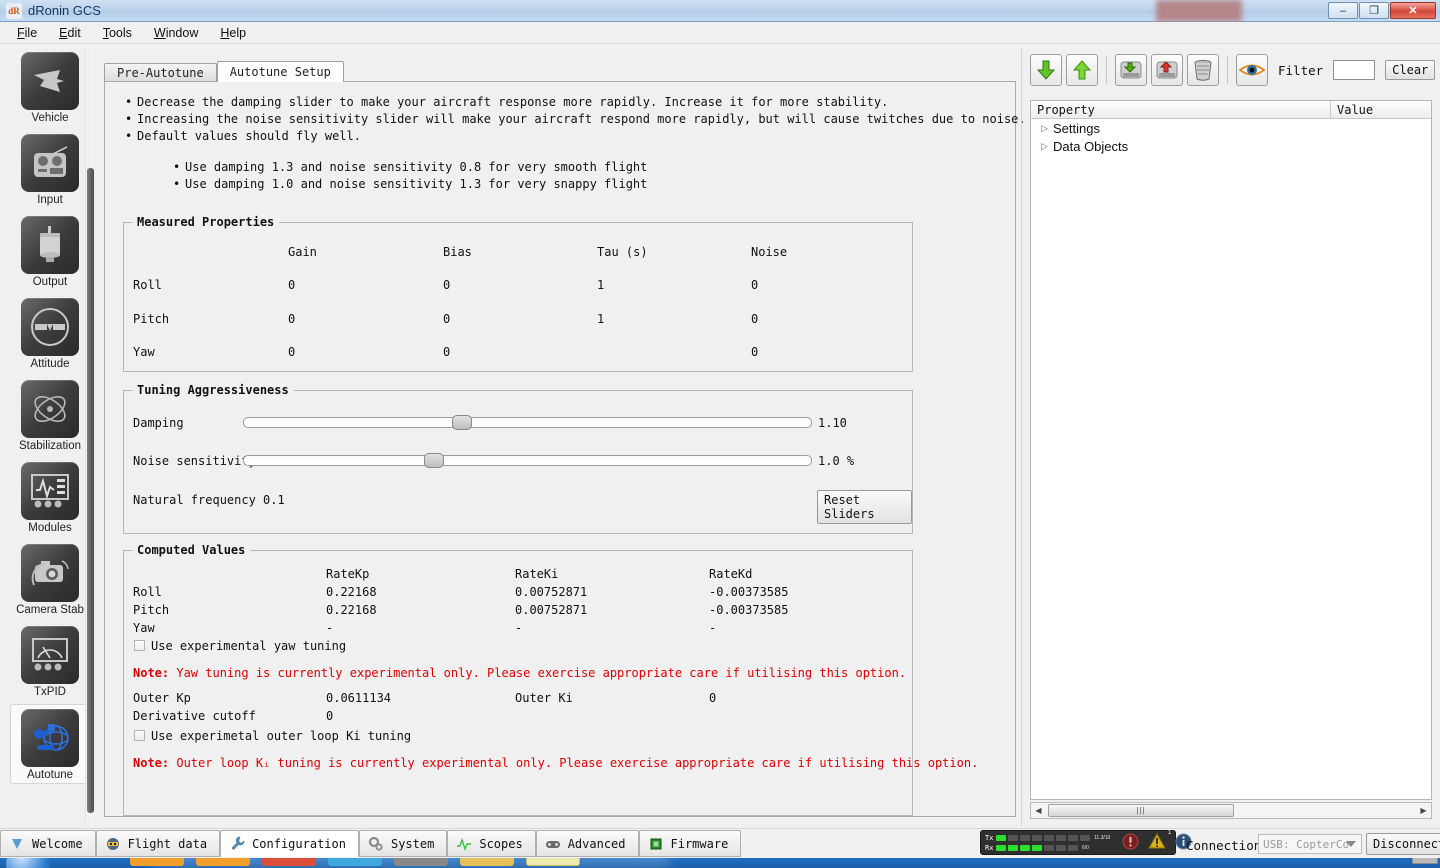  Describe the element at coordinates (70, 33) in the screenshot. I see `menu-item-edit: Edit` at that location.